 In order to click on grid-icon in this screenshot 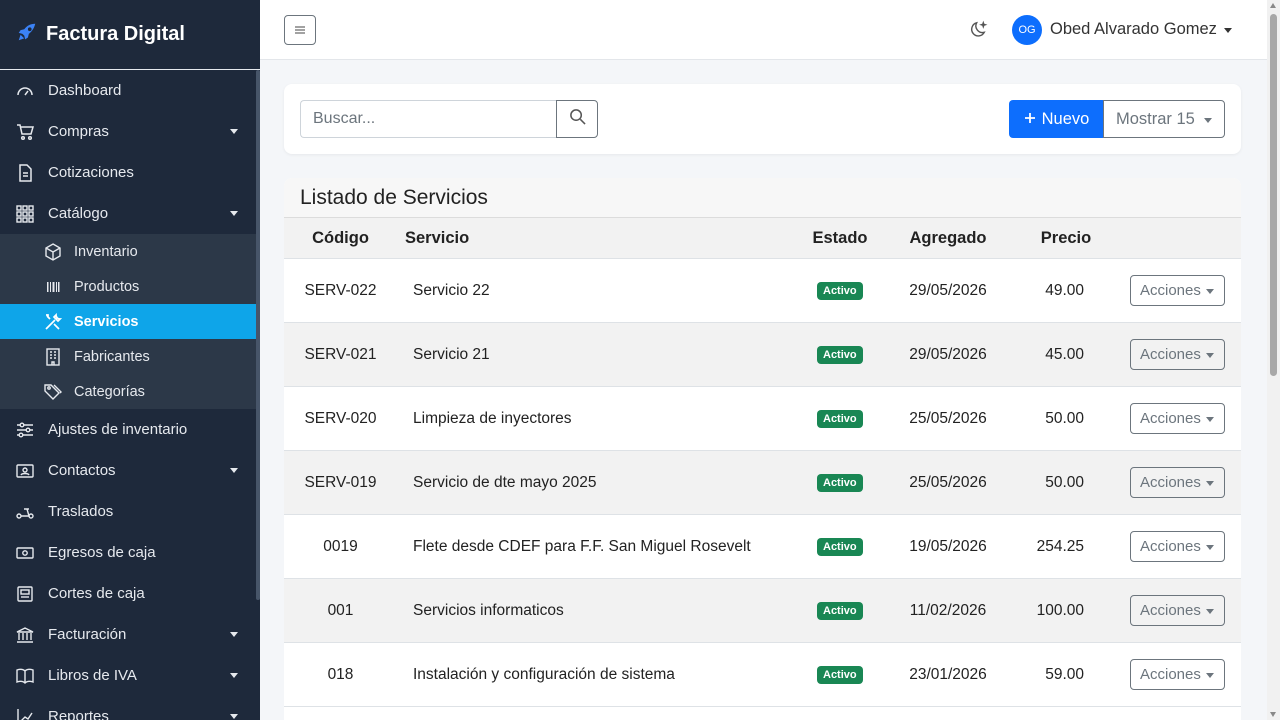, I will do `click(25, 213)`.